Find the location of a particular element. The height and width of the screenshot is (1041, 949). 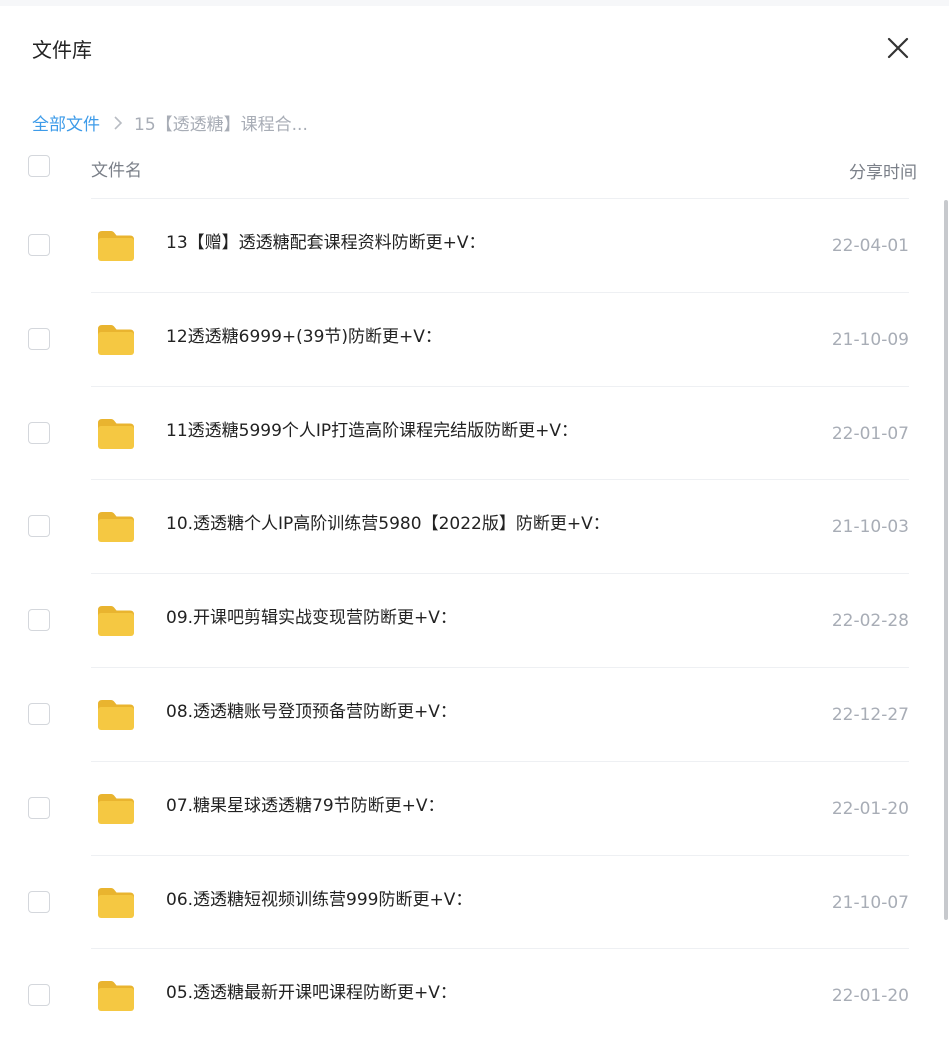

file-name: 06.透透糖短视频训练营999防断更+V： is located at coordinates (319, 899).